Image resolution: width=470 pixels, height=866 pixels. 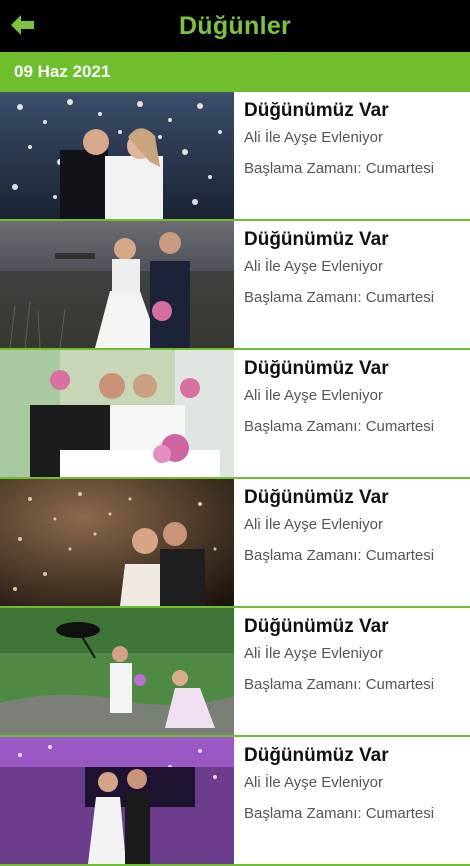 What do you see at coordinates (23, 25) in the screenshot?
I see `arrow-left-icon` at bounding box center [23, 25].